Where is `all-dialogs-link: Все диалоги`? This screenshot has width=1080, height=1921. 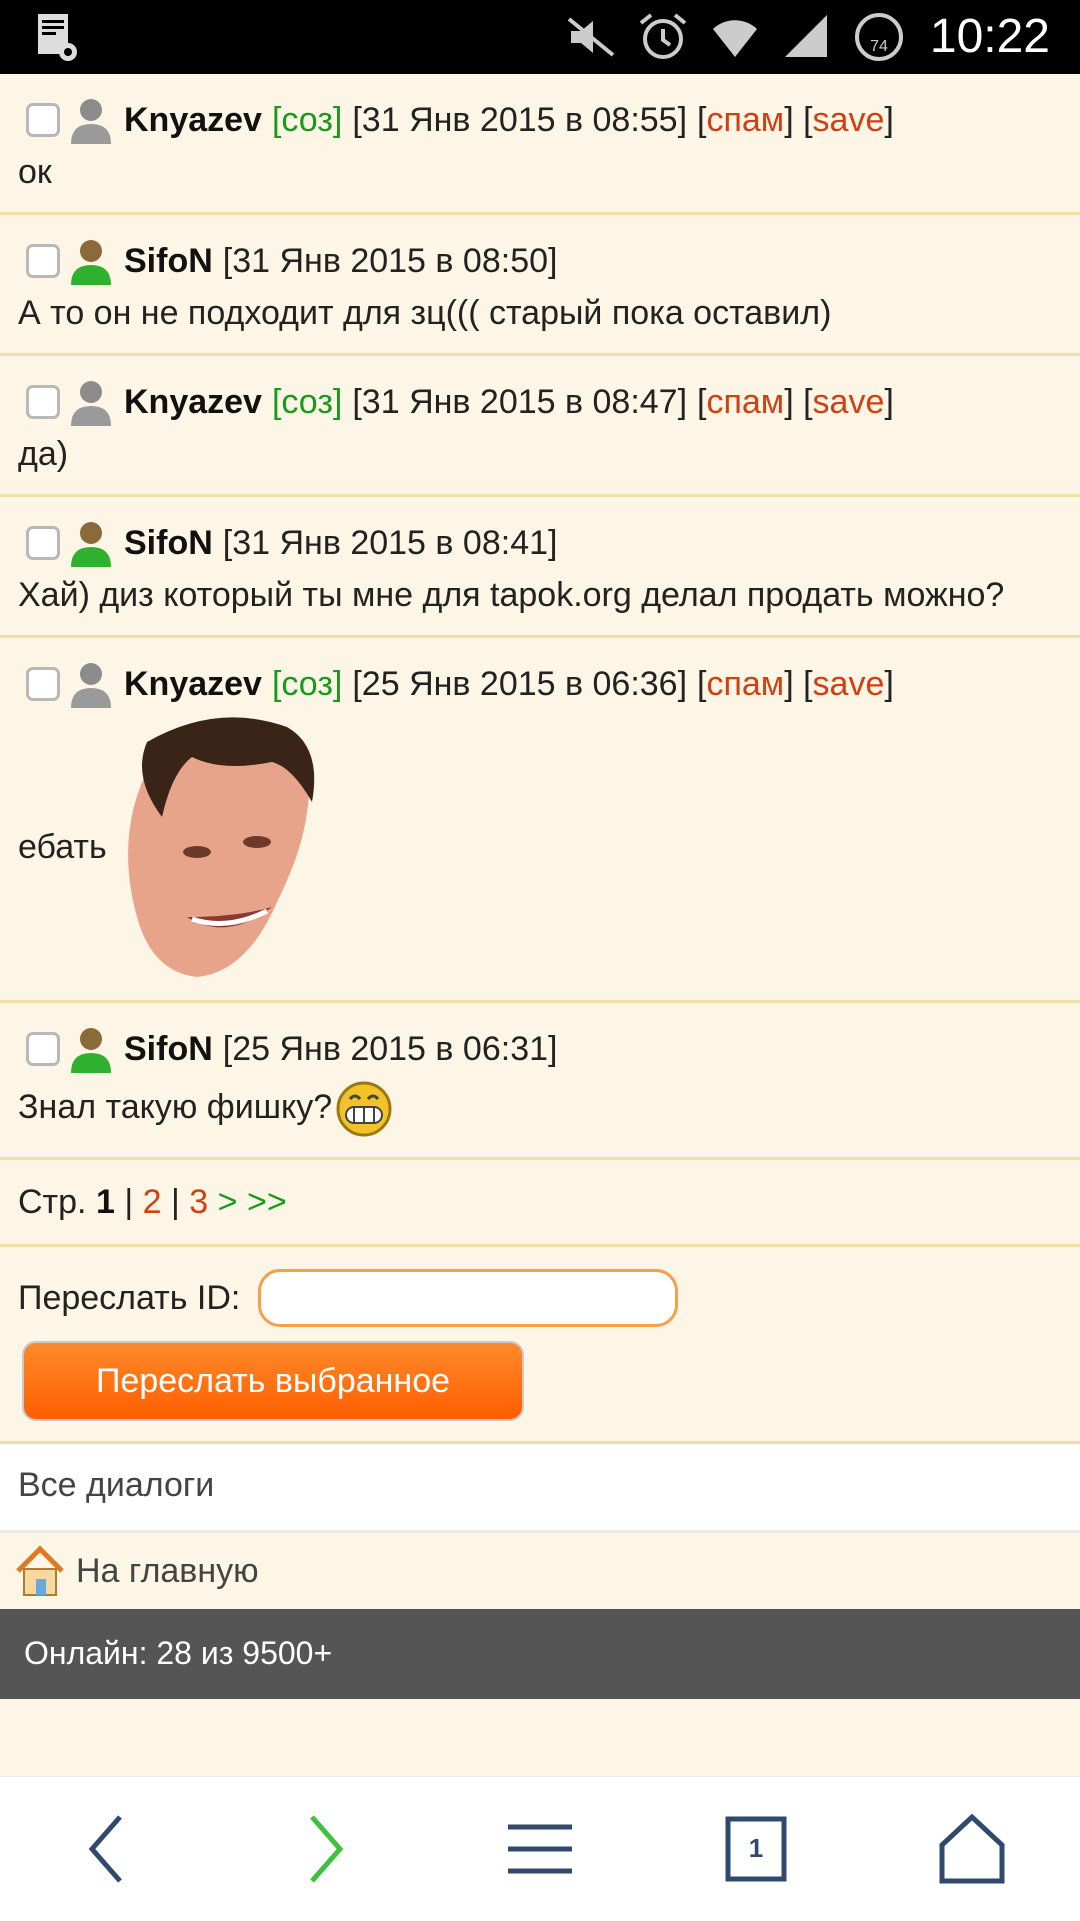
all-dialogs-link: Все диалоги is located at coordinates (540, 1488).